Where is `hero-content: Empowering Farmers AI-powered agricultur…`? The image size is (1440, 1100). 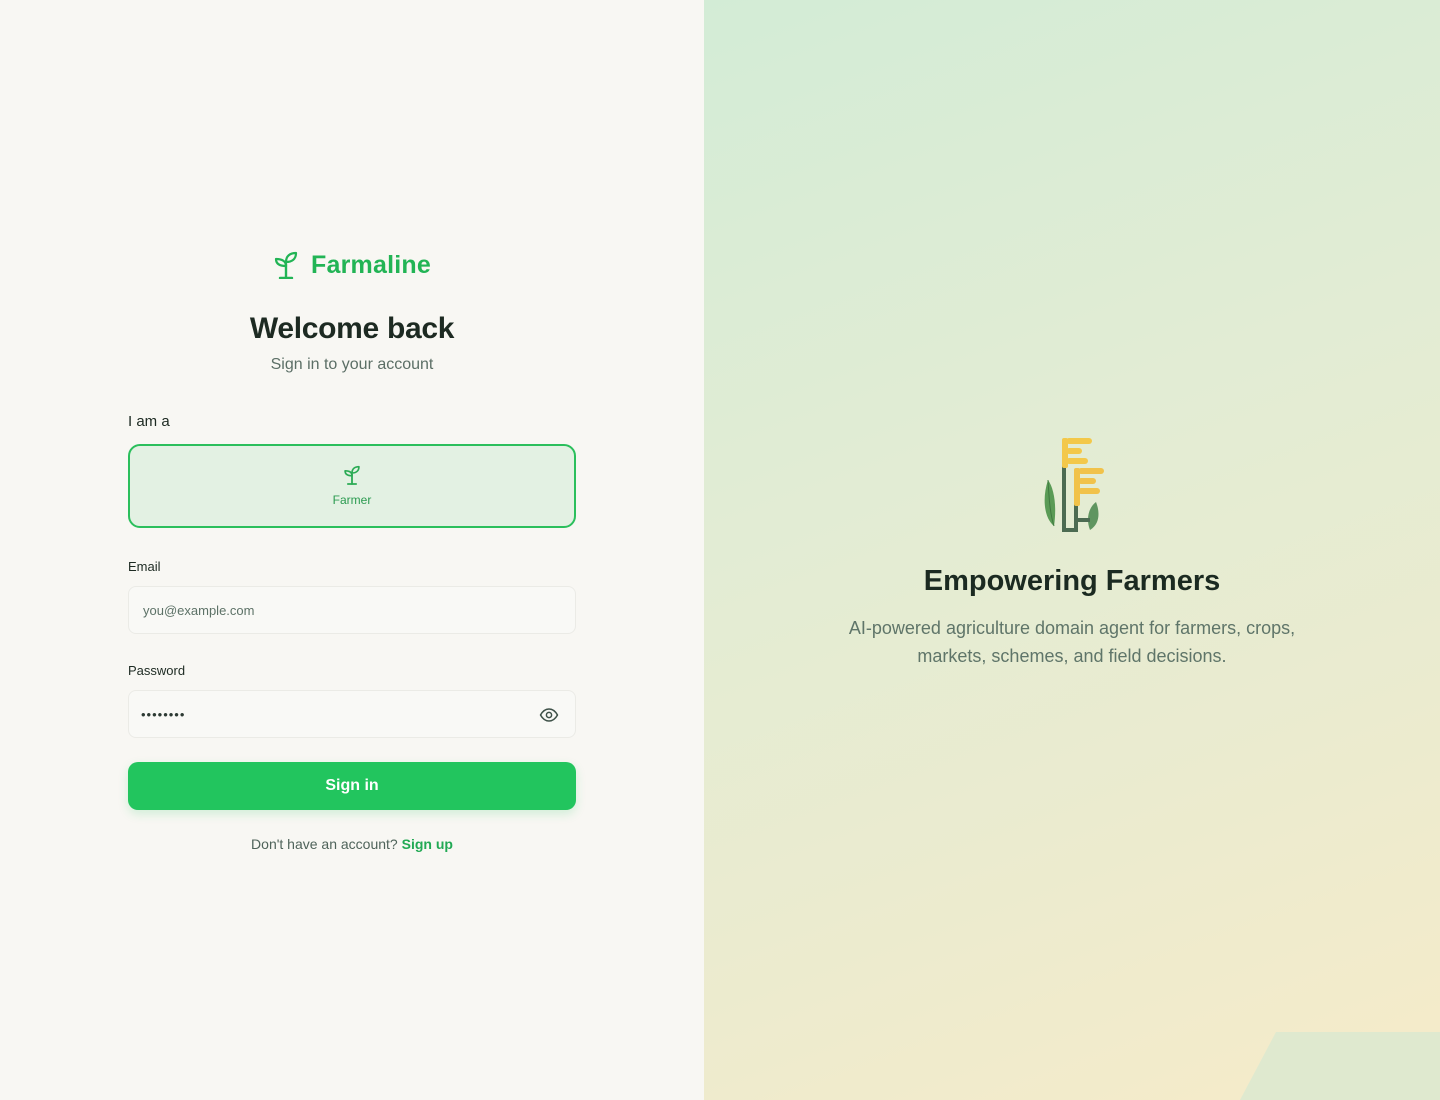 hero-content: Empowering Farmers AI-powered agricultur… is located at coordinates (1072, 553).